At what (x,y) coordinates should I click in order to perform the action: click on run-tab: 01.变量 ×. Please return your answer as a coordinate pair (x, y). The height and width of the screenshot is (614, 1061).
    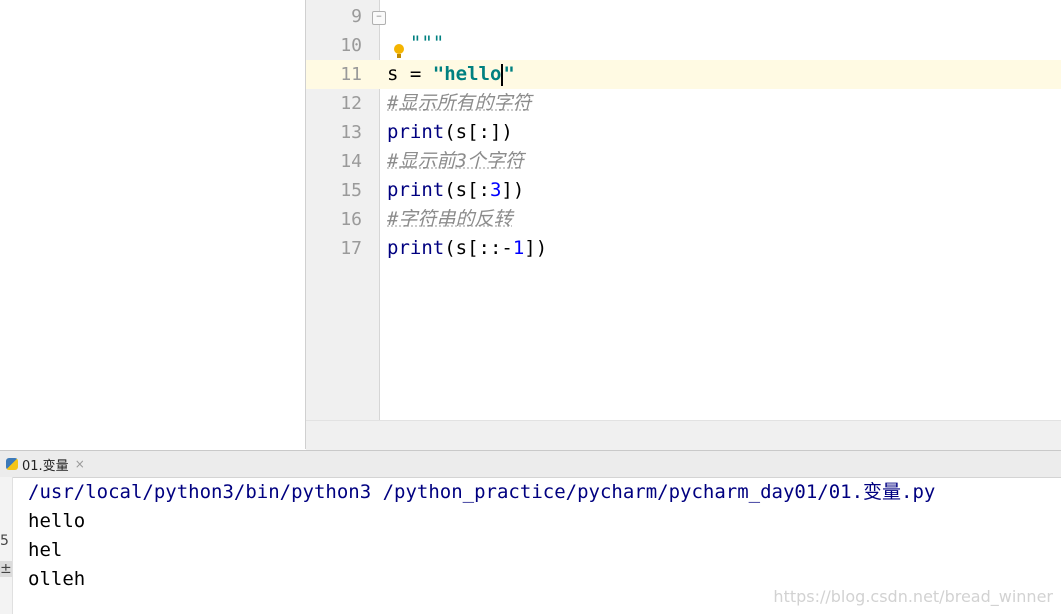
    Looking at the image, I should click on (45, 464).